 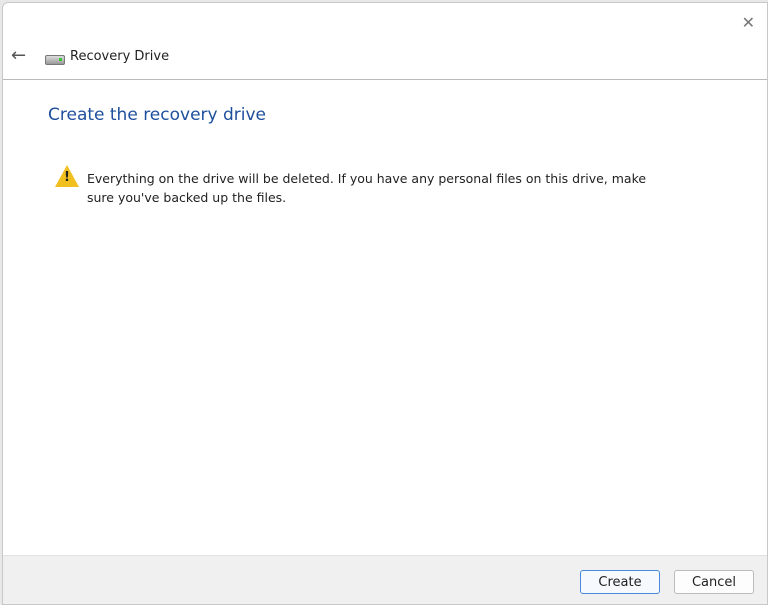 I want to click on cancel-button: Cancel, so click(x=714, y=582).